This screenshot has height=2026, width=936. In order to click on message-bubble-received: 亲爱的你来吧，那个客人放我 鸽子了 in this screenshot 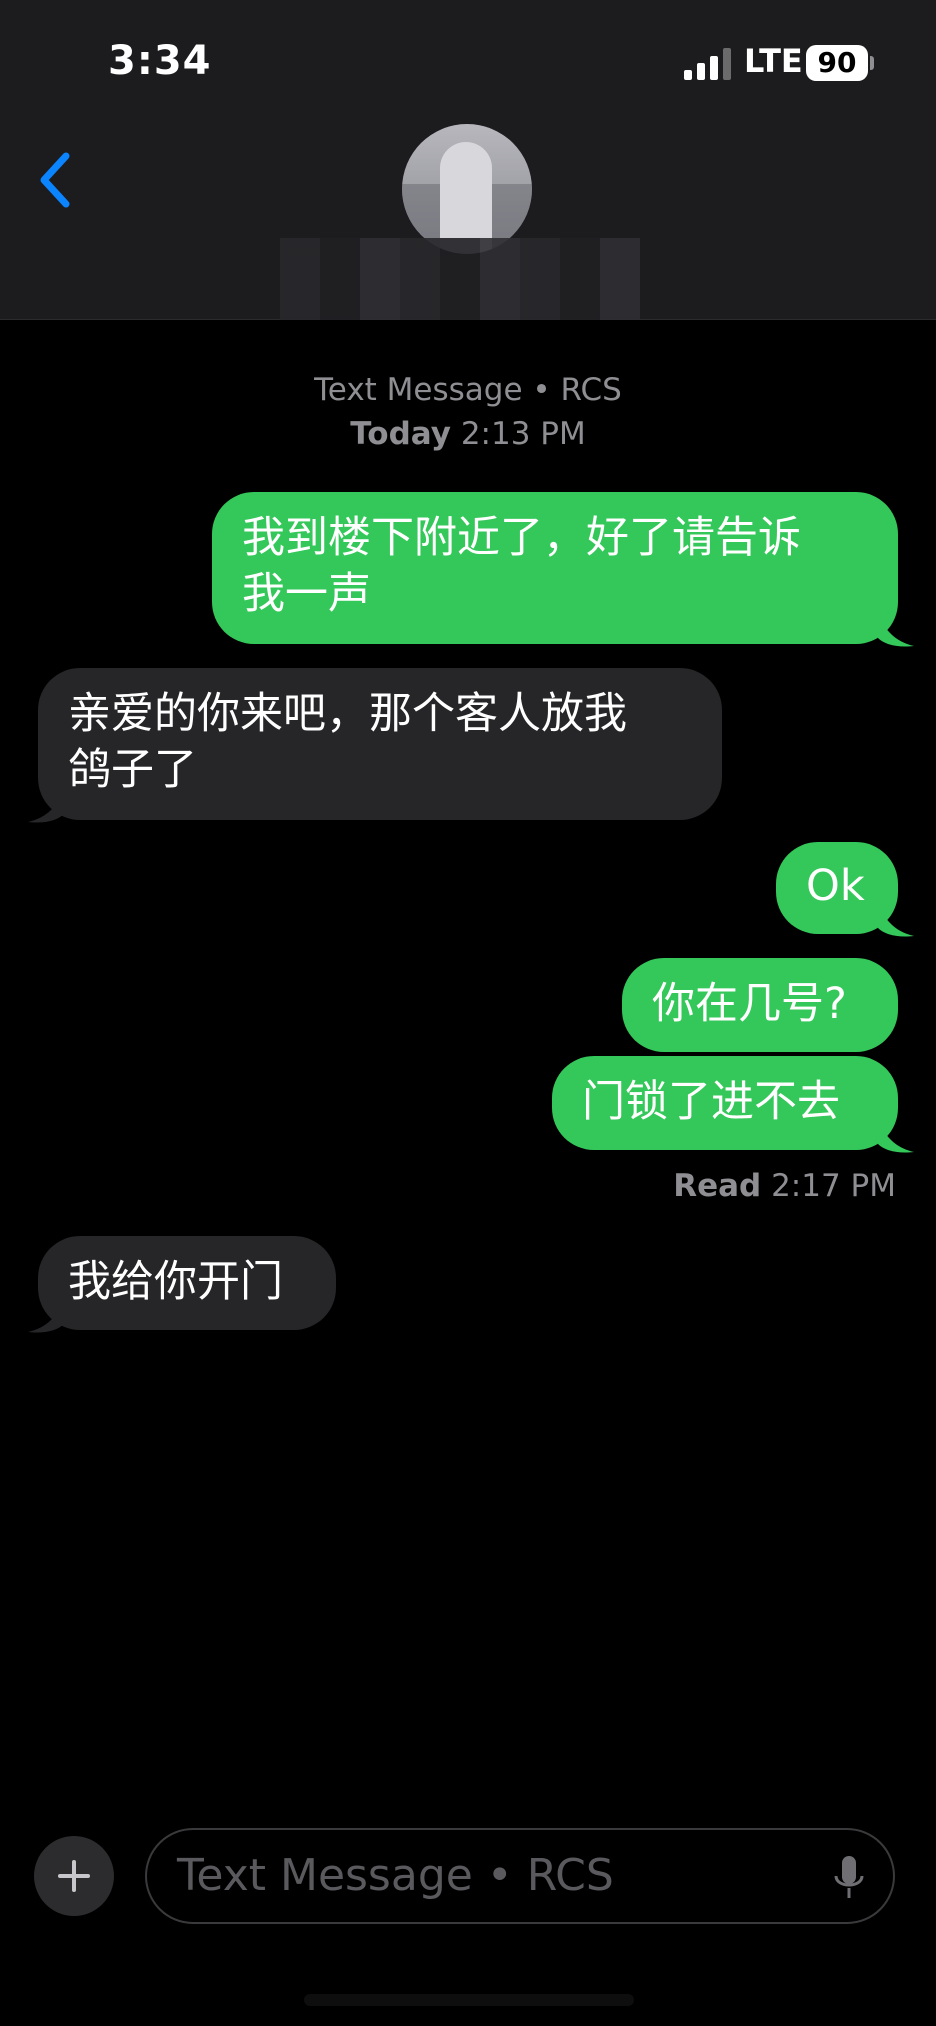, I will do `click(380, 744)`.